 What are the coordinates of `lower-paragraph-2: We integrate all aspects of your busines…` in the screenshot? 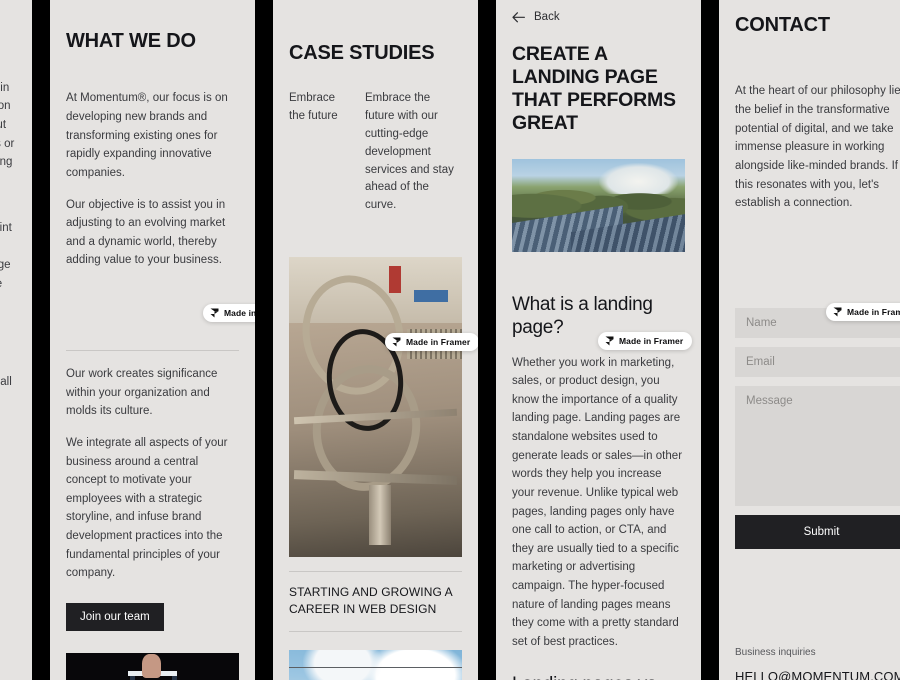 It's located at (147, 508).